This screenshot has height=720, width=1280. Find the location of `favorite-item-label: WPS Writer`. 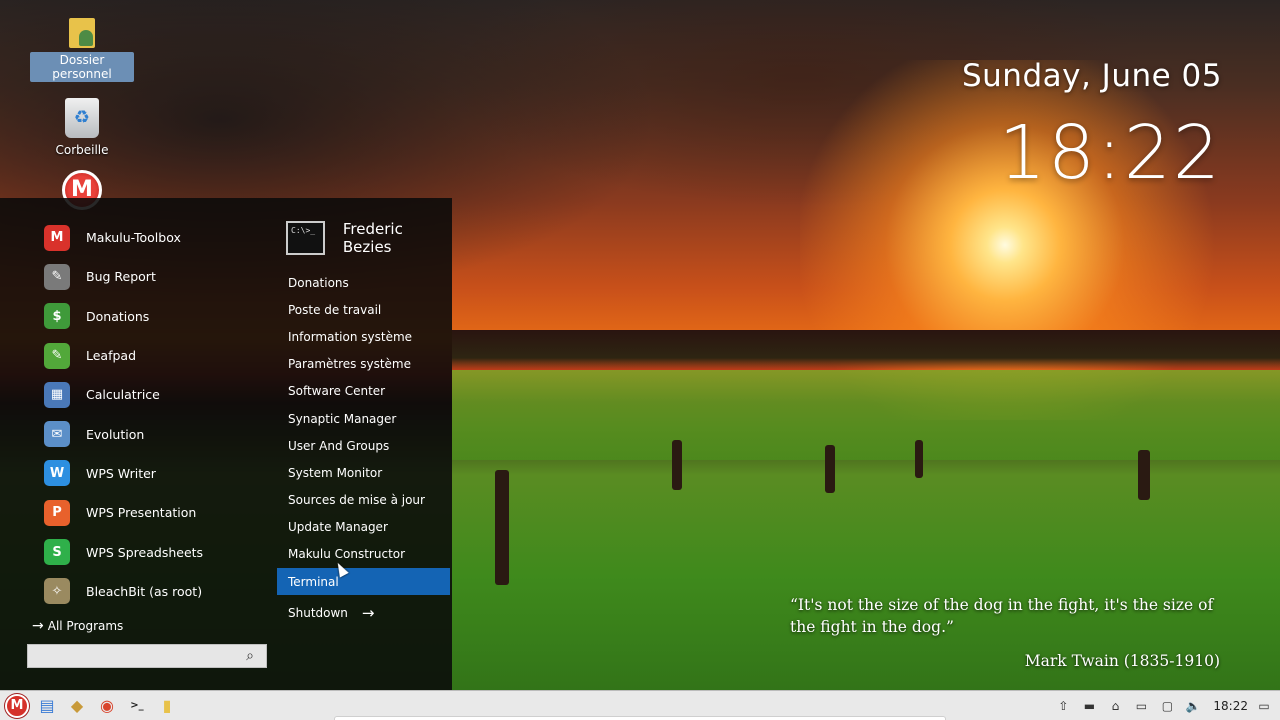

favorite-item-label: WPS Writer is located at coordinates (121, 473).